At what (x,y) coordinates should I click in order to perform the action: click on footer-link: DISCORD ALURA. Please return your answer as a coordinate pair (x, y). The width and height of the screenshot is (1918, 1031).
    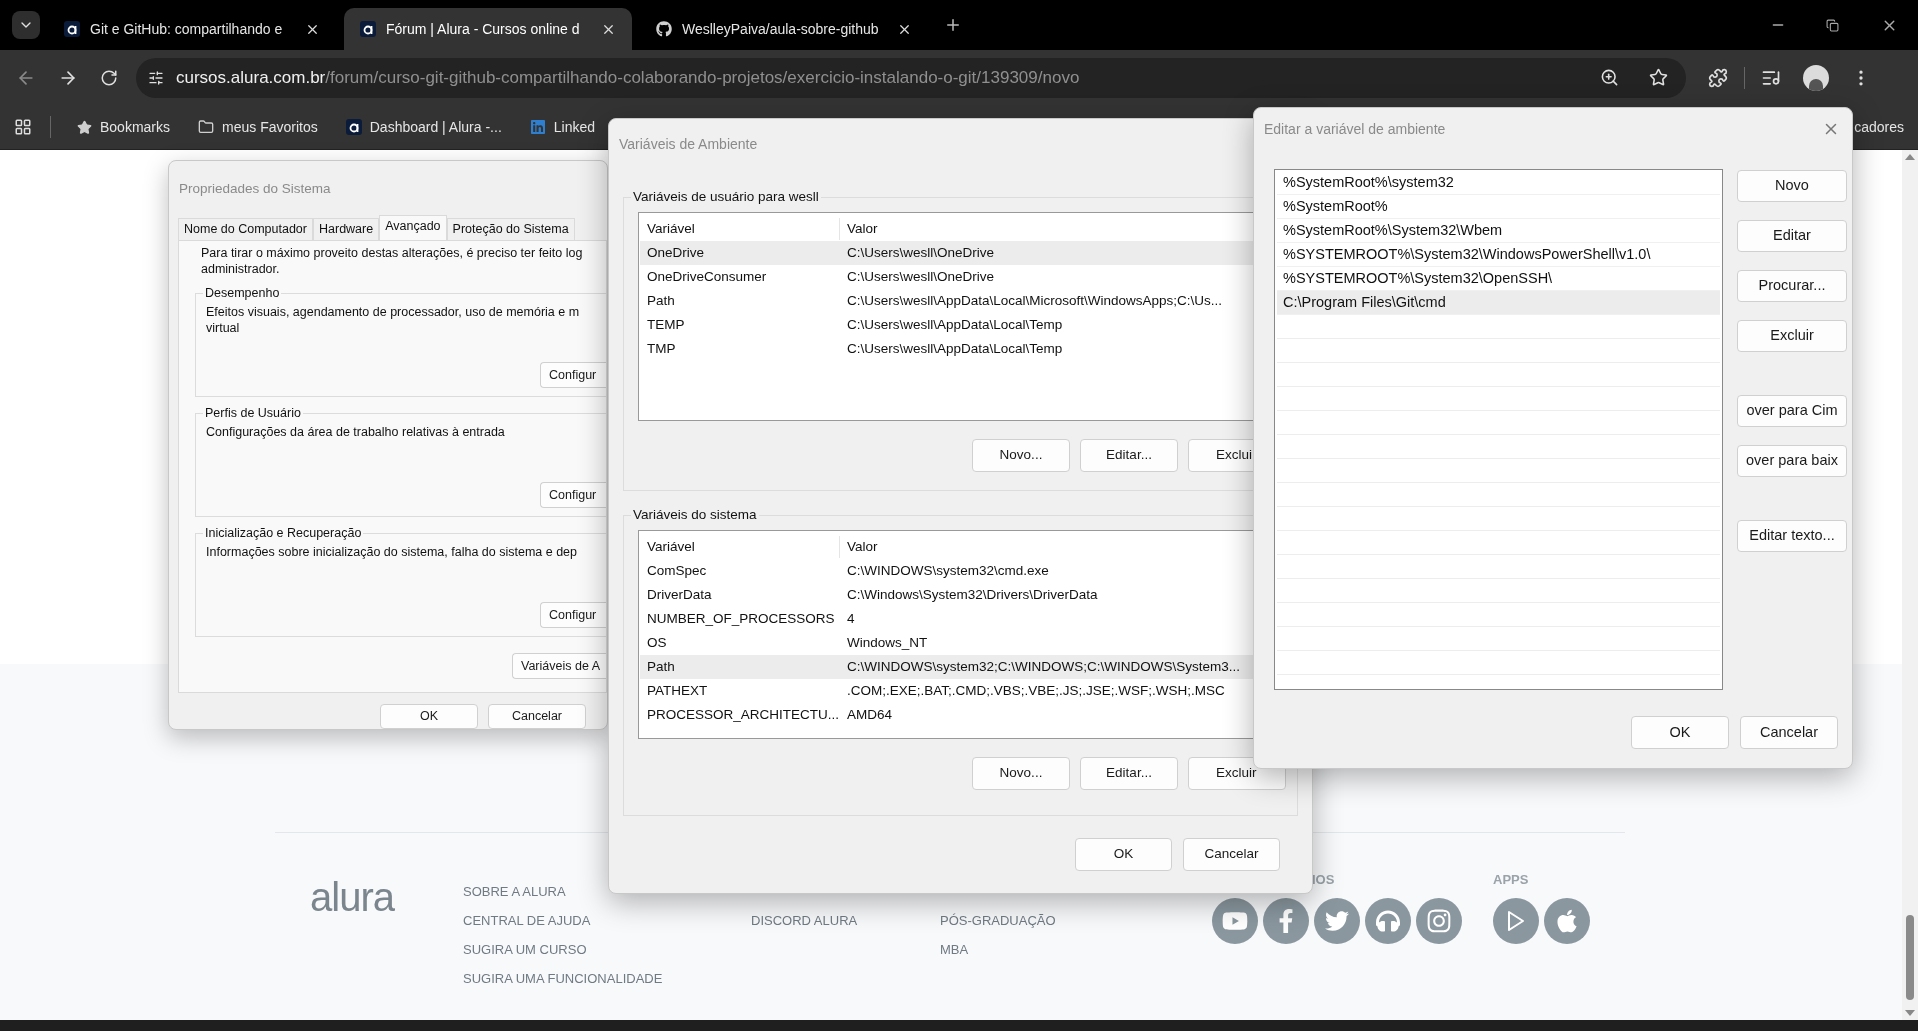
    Looking at the image, I should click on (804, 920).